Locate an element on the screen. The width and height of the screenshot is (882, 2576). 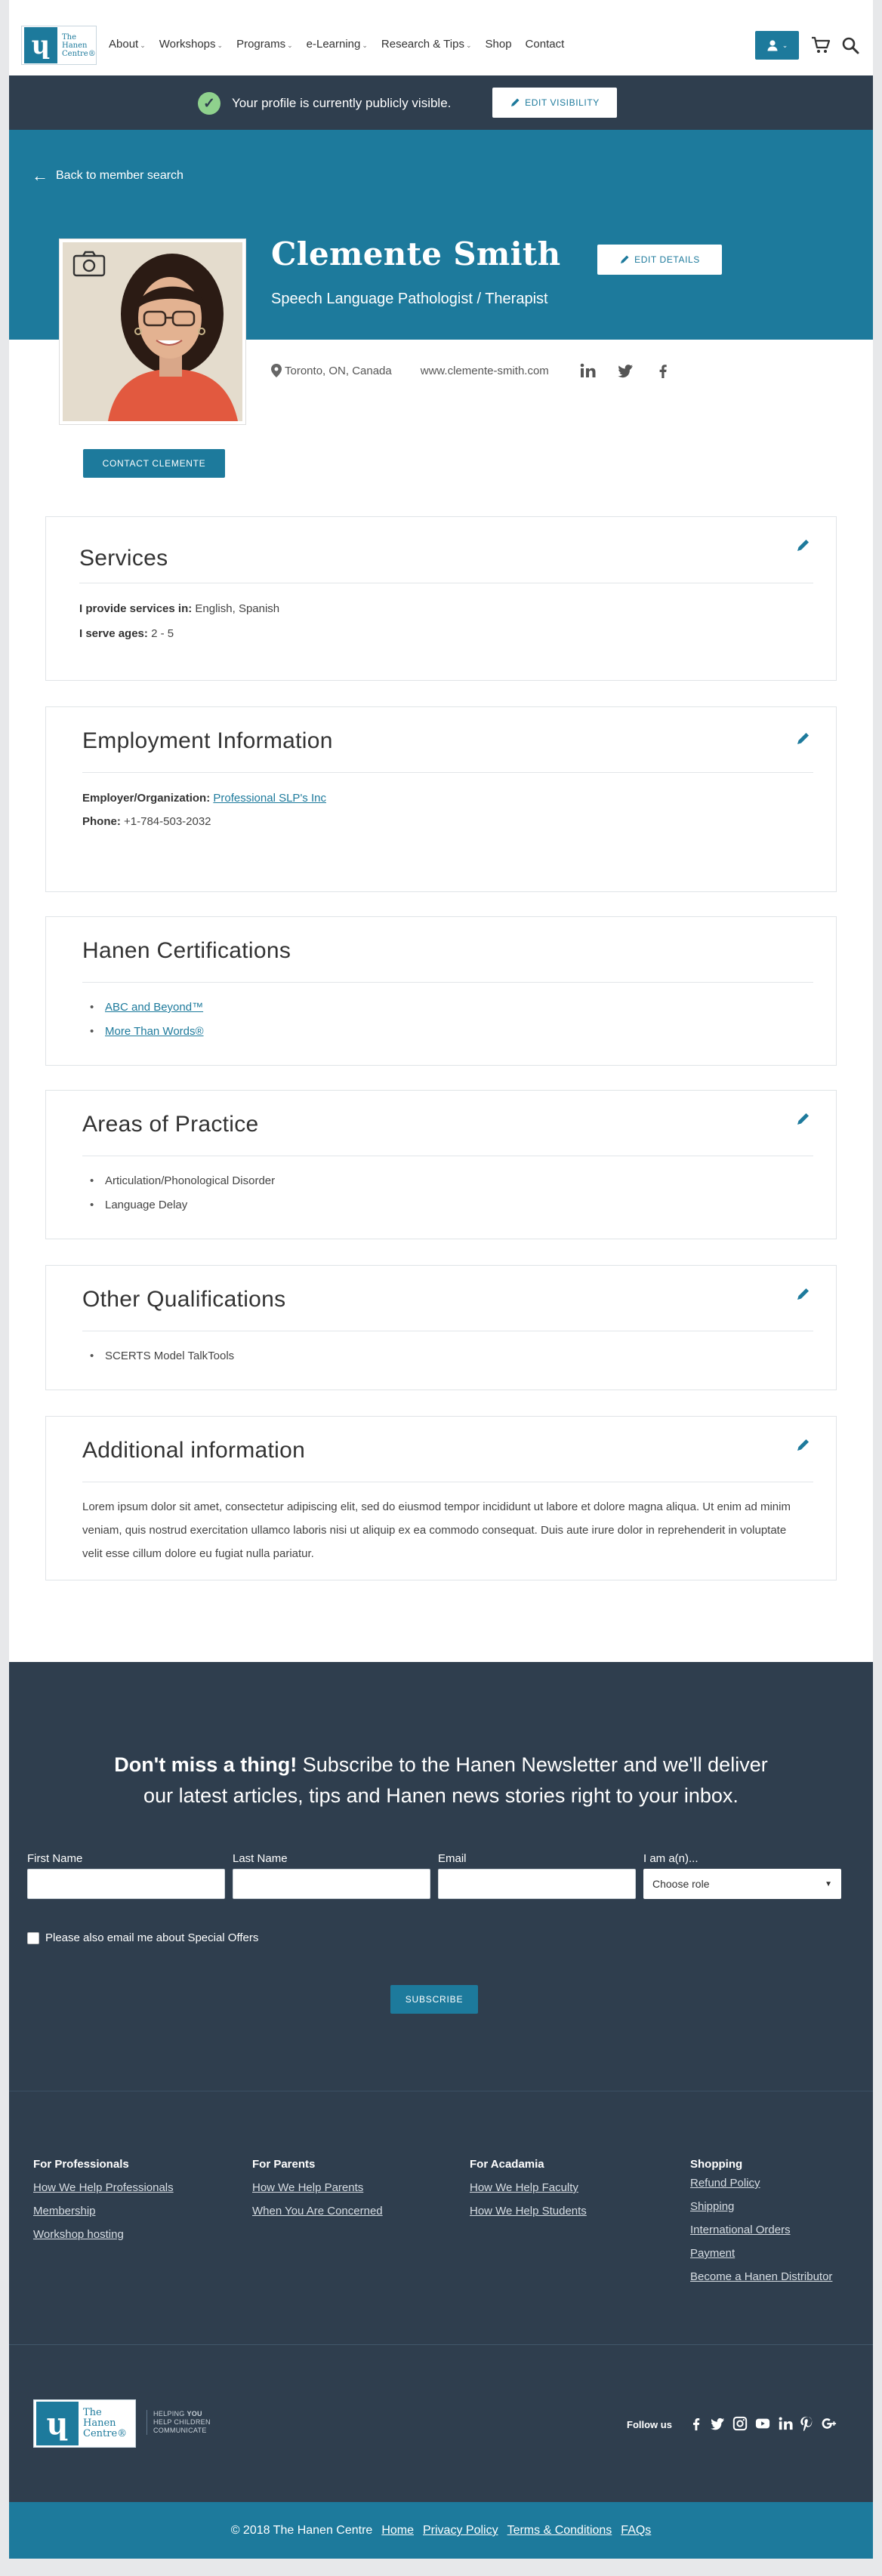
edit-details-button: EDIT DETAILS is located at coordinates (659, 260).